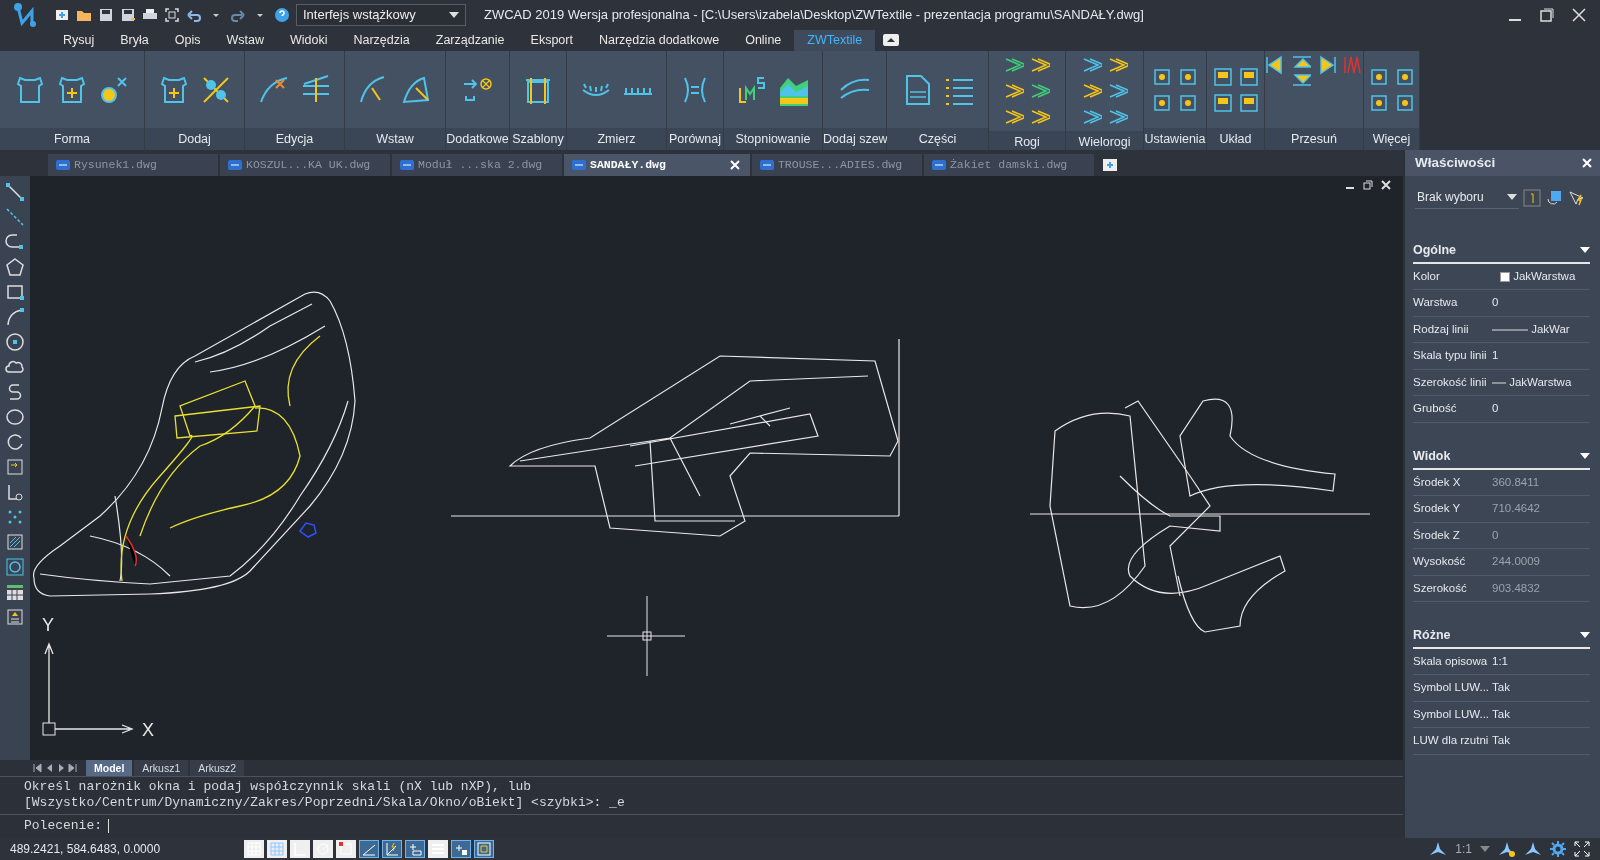 This screenshot has width=1600, height=860. Describe the element at coordinates (1485, 849) in the screenshot. I see `caret-icon` at that location.